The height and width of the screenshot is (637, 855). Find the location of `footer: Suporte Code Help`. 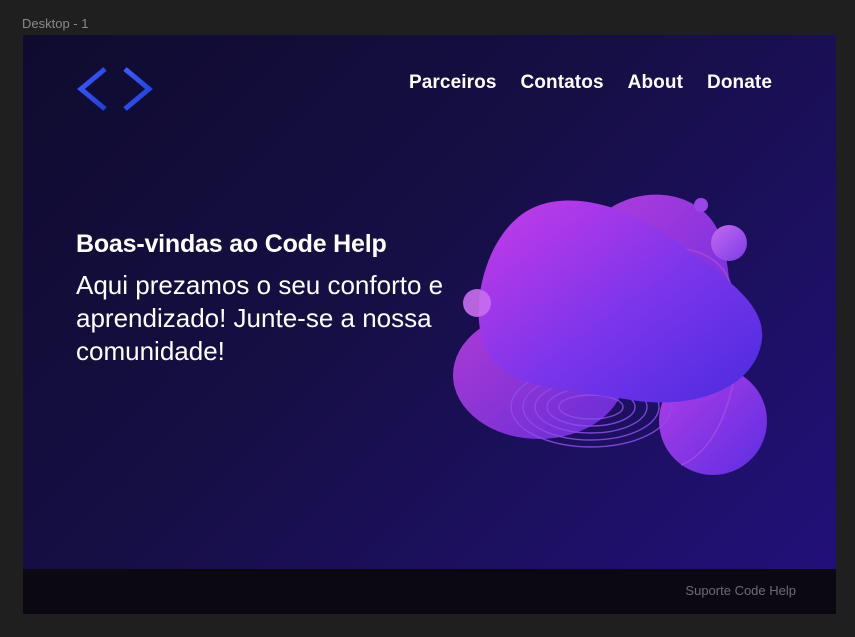

footer: Suporte Code Help is located at coordinates (429, 591).